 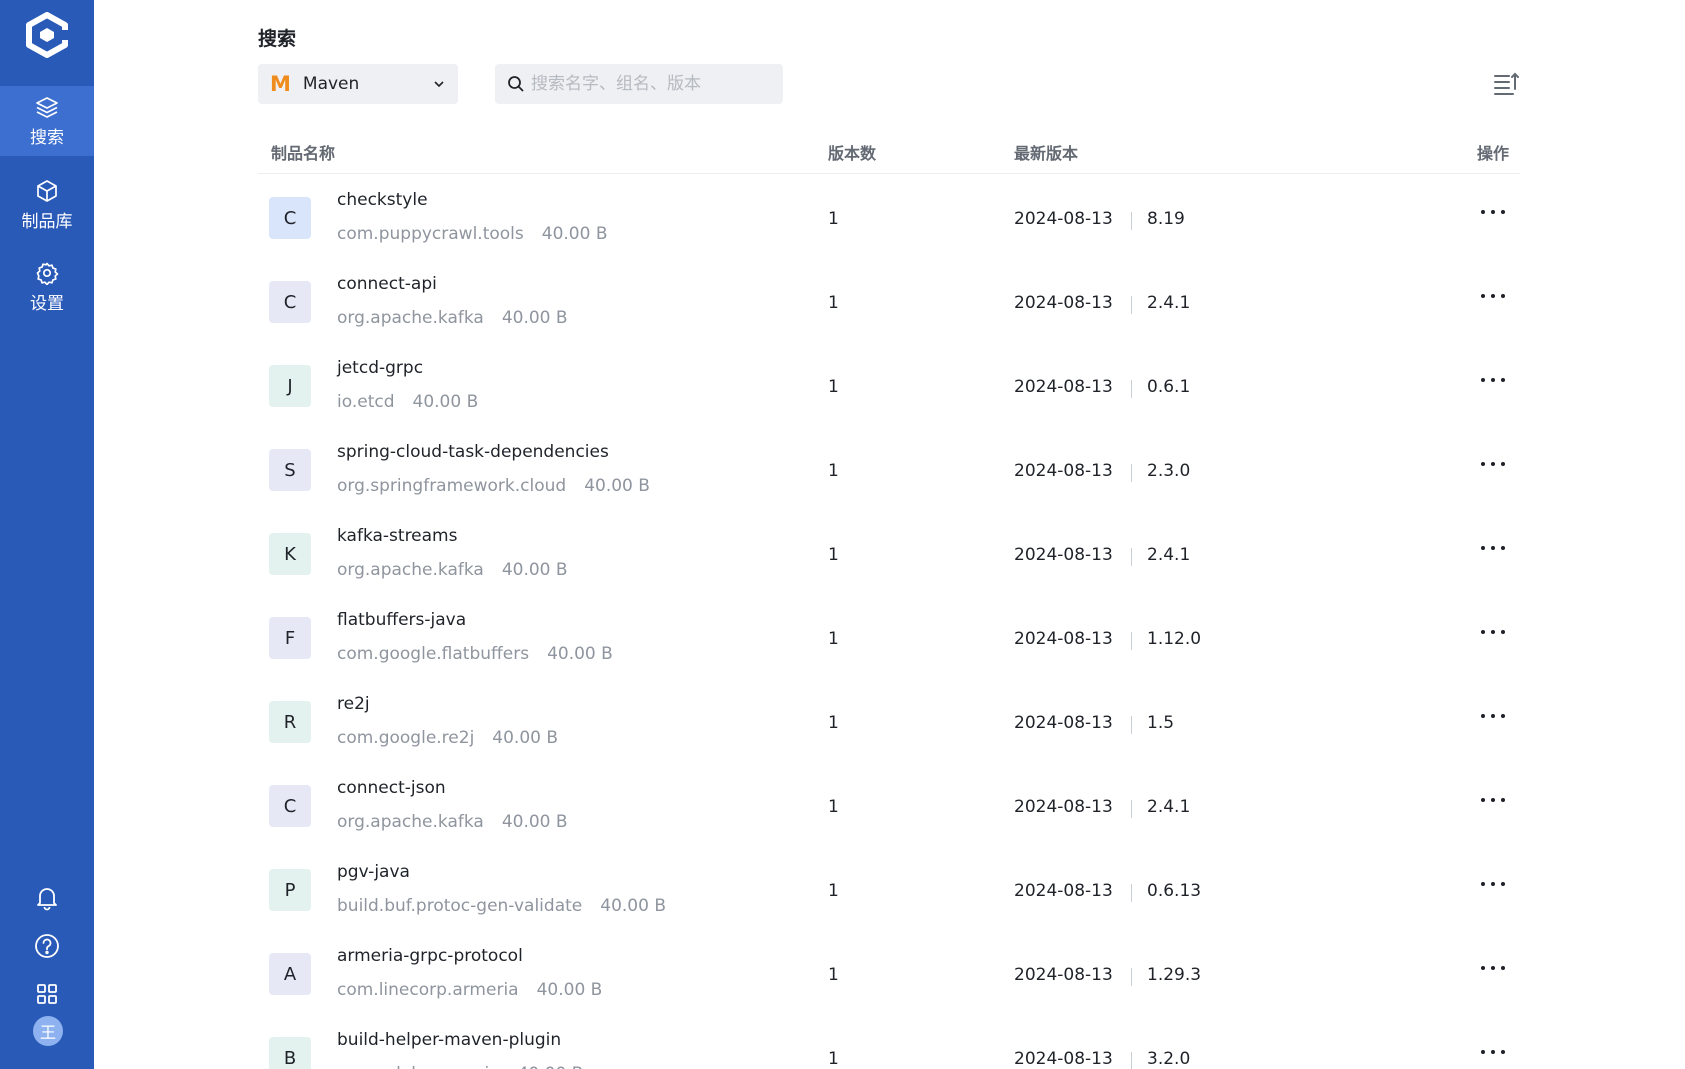 I want to click on artifact-name: connect-json, so click(x=391, y=788).